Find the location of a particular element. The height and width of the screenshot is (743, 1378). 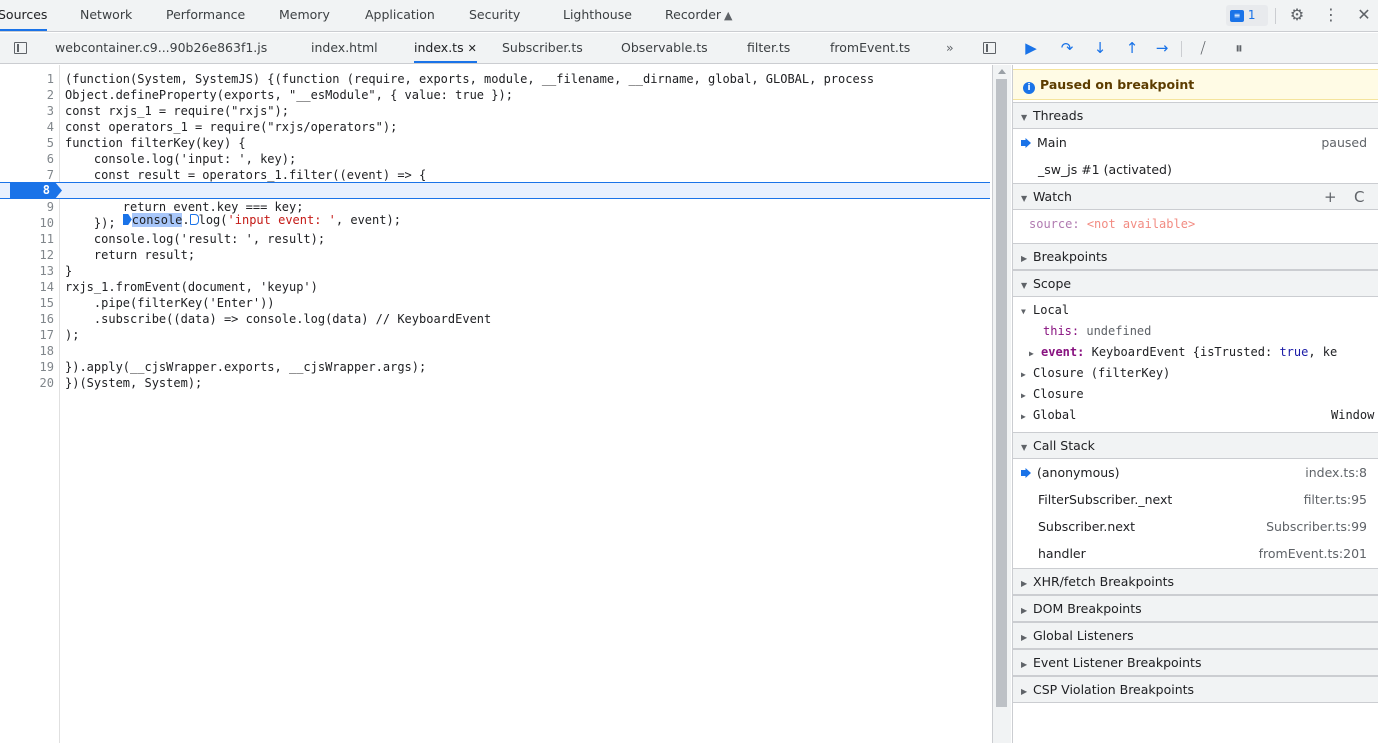

line-number: 10 is located at coordinates (27, 223).